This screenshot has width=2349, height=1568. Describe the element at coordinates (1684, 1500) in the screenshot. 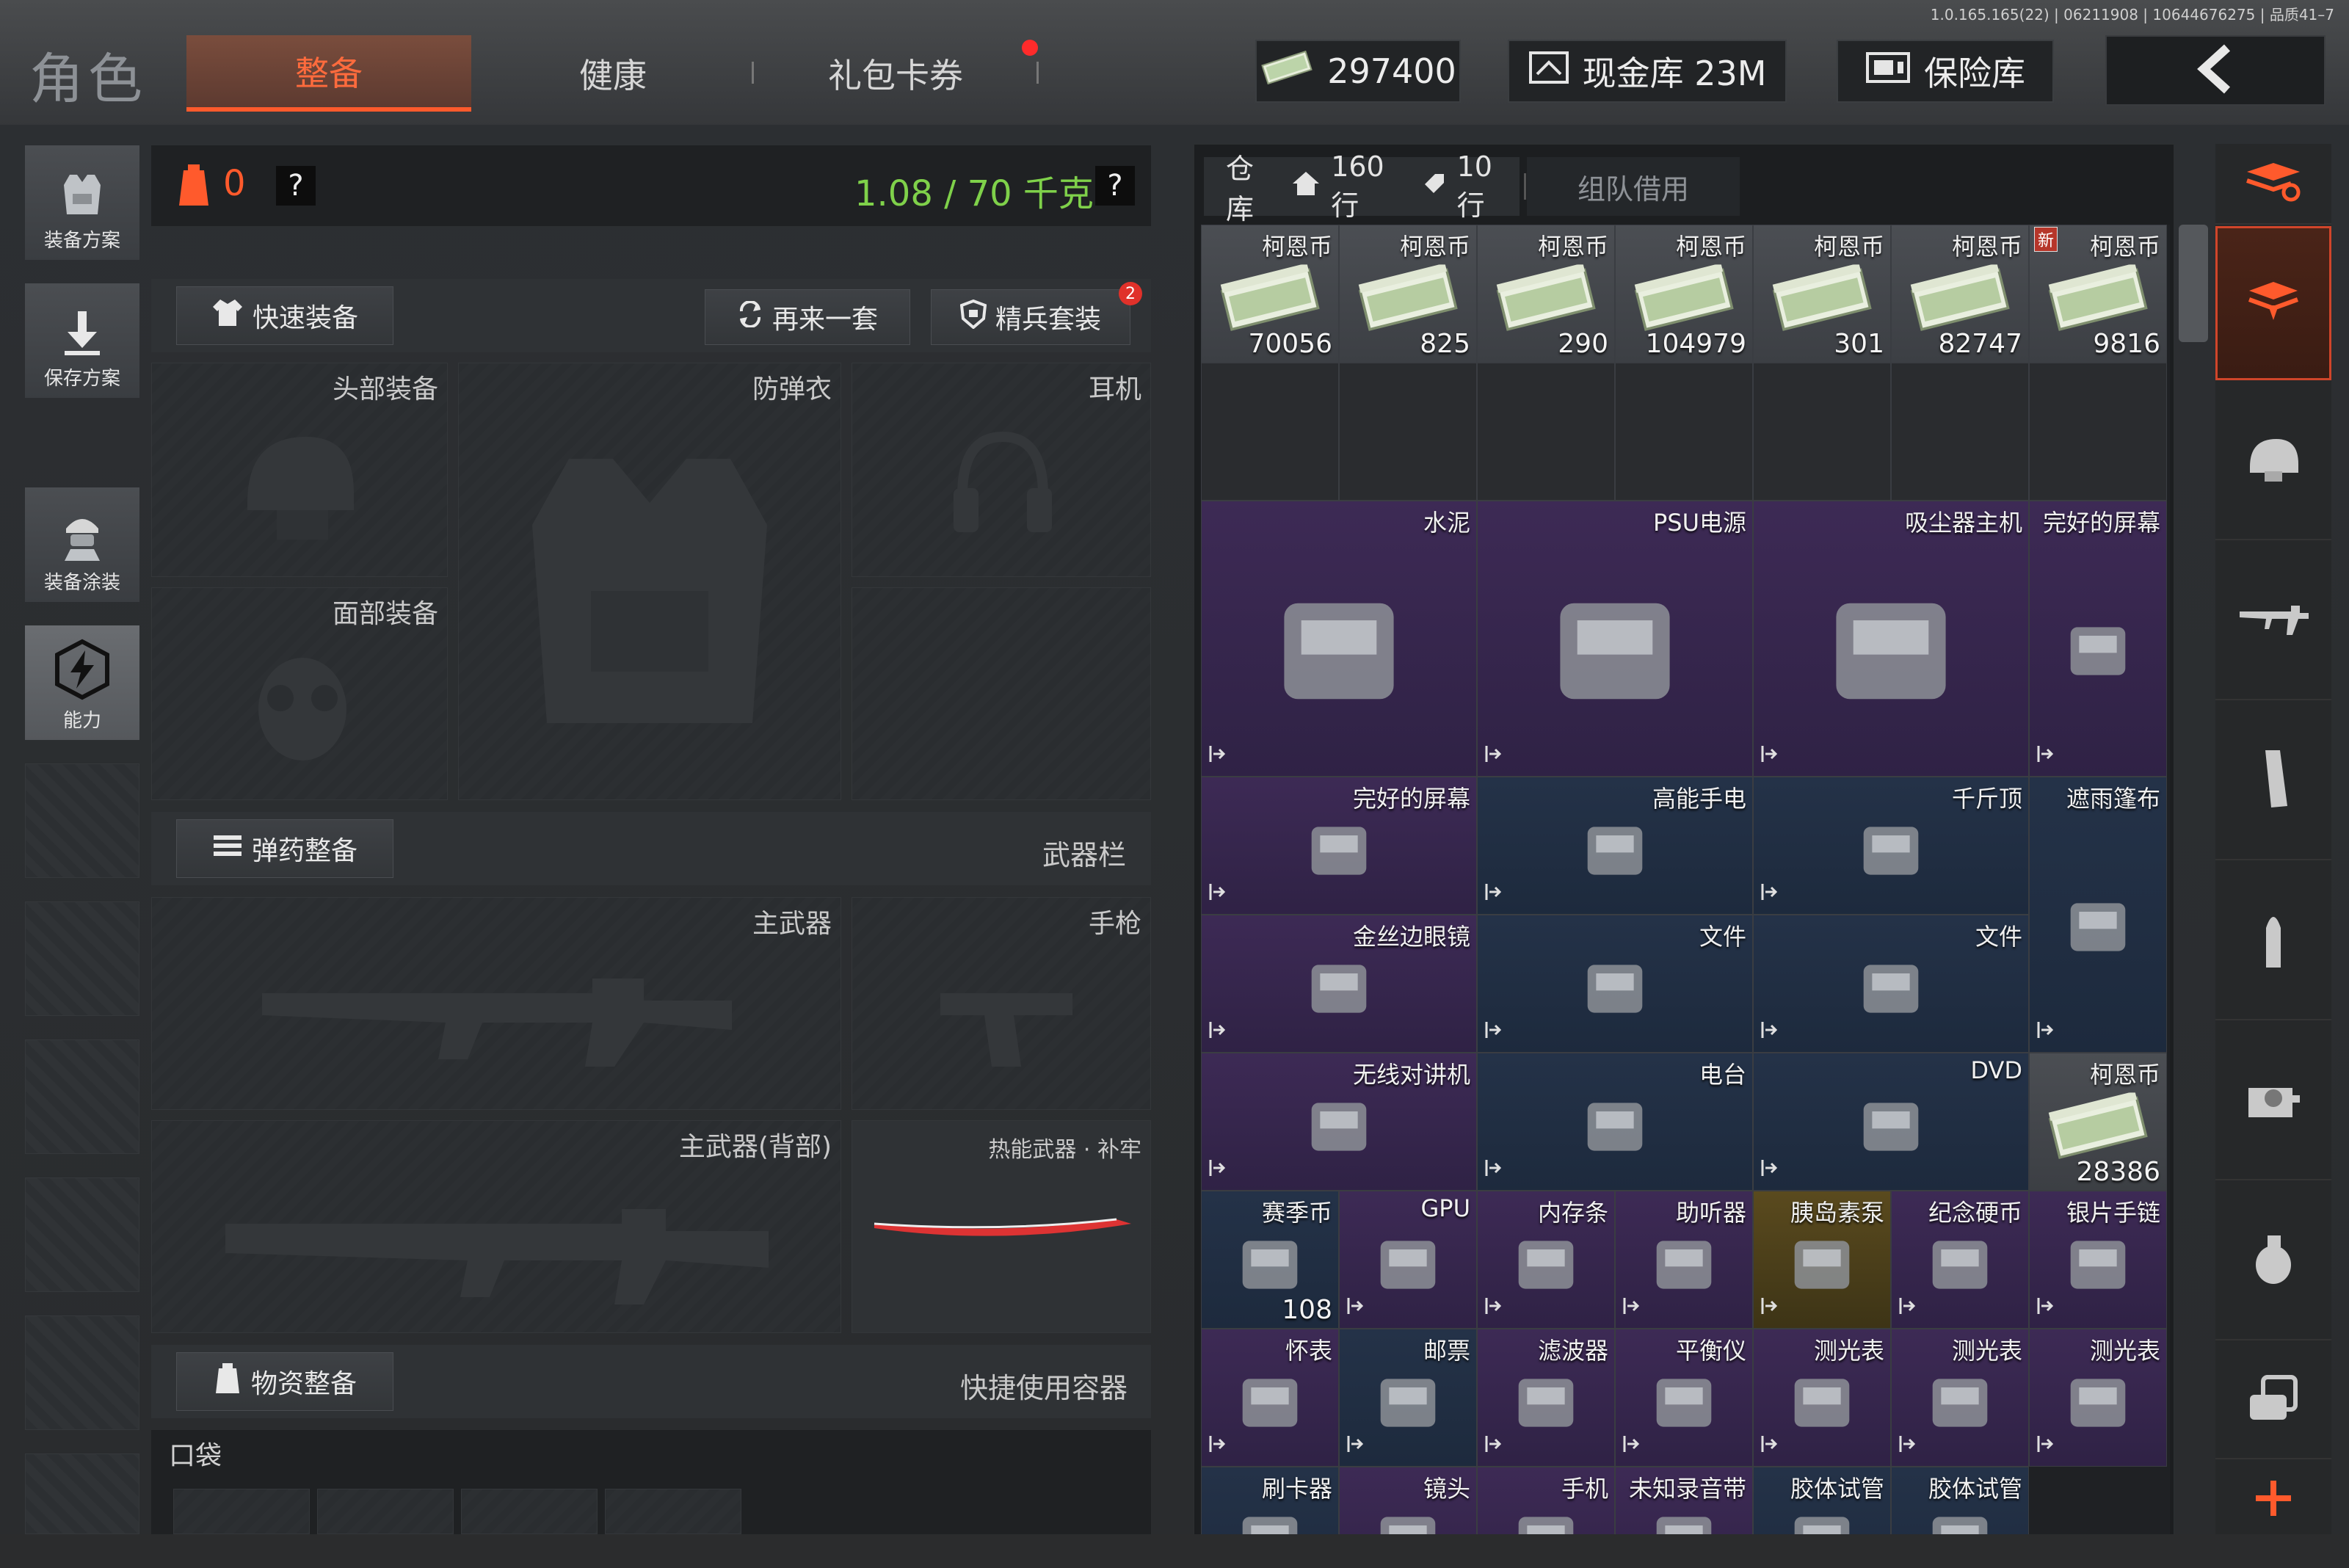

I see `warehouse-item: 未知录音带` at that location.